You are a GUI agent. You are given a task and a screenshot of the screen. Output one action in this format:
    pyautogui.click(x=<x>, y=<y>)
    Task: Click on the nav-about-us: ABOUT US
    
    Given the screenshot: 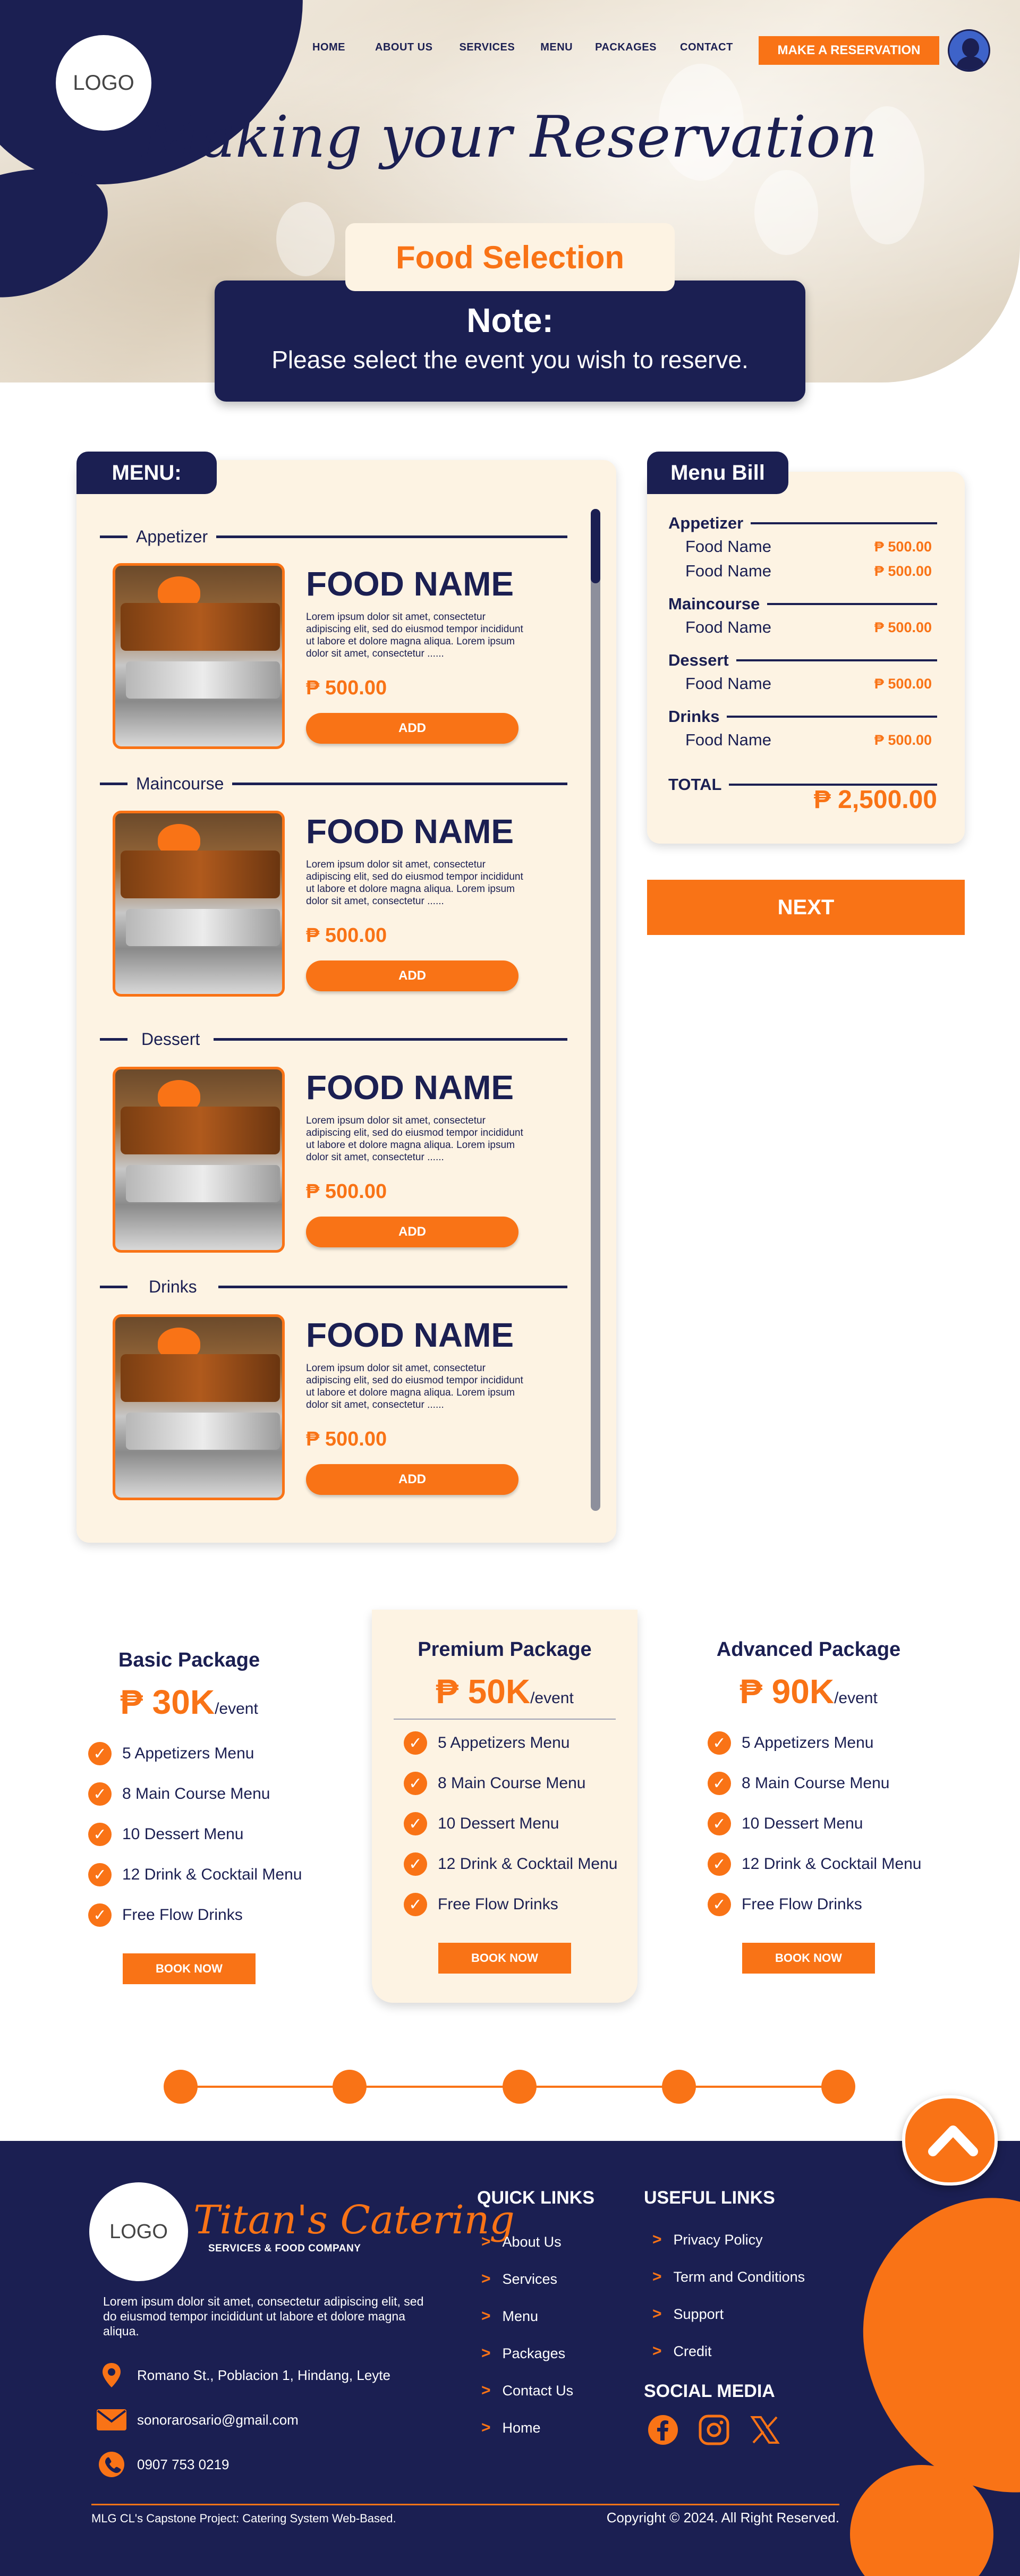 What is the action you would take?
    pyautogui.click(x=403, y=47)
    